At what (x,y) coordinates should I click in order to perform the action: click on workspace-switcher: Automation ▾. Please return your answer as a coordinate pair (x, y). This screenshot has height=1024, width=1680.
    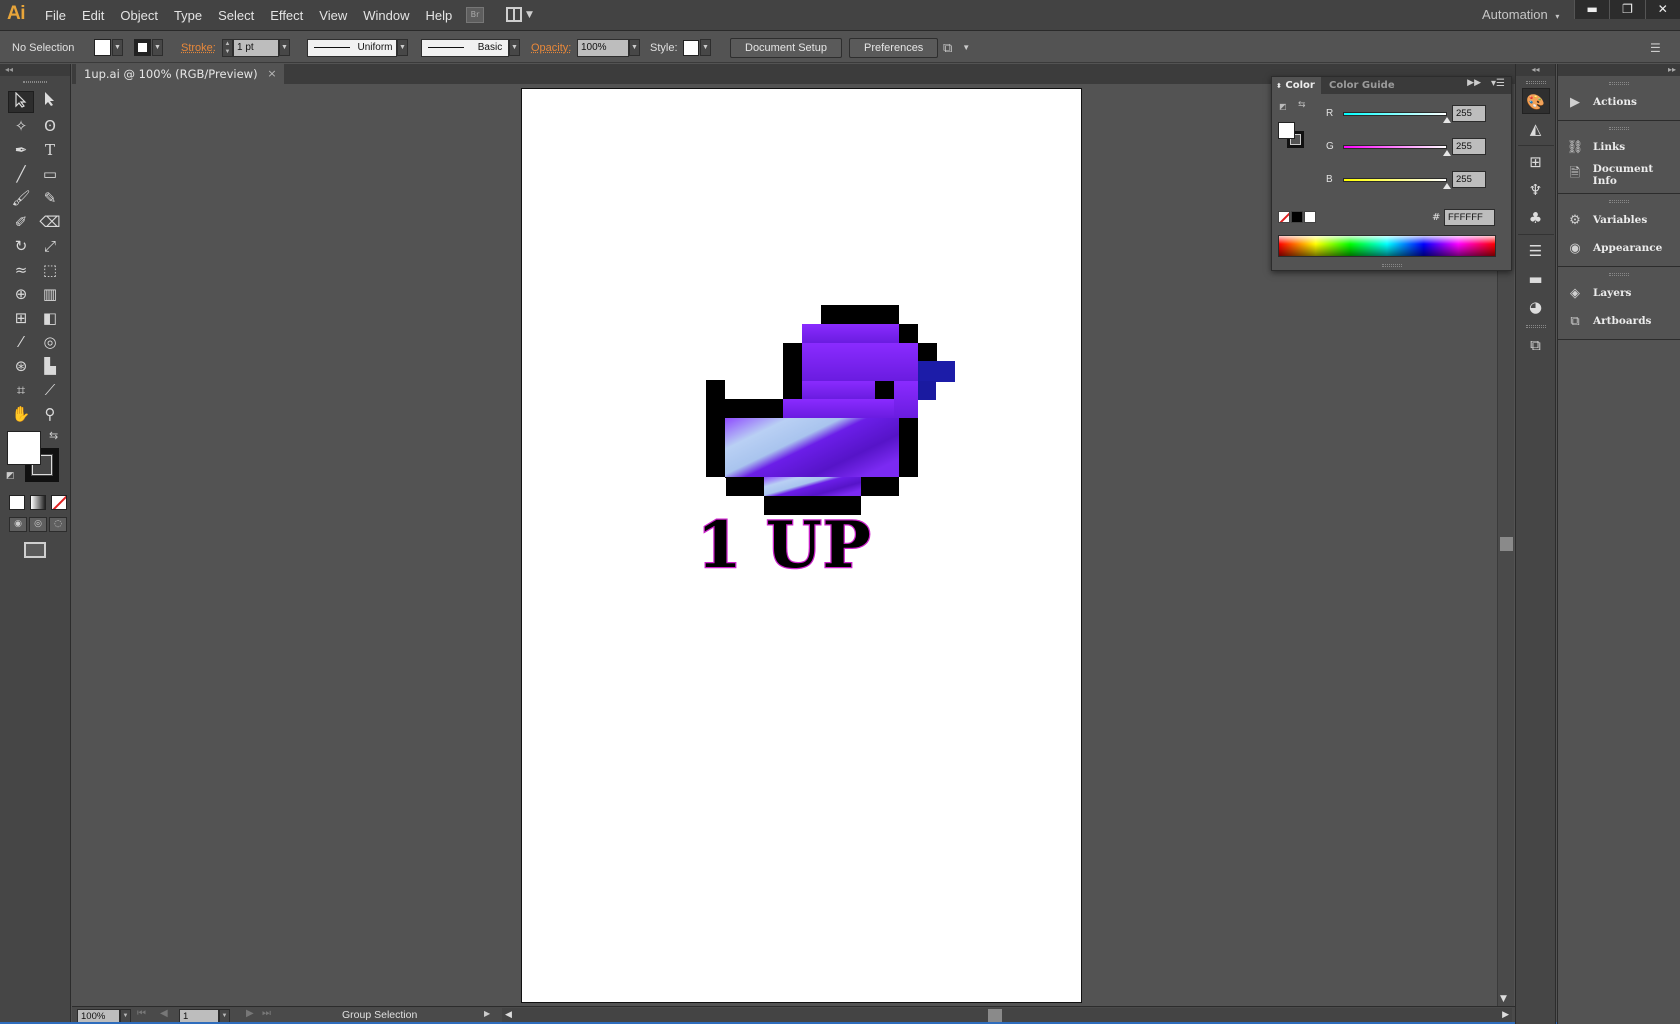
    Looking at the image, I should click on (1520, 14).